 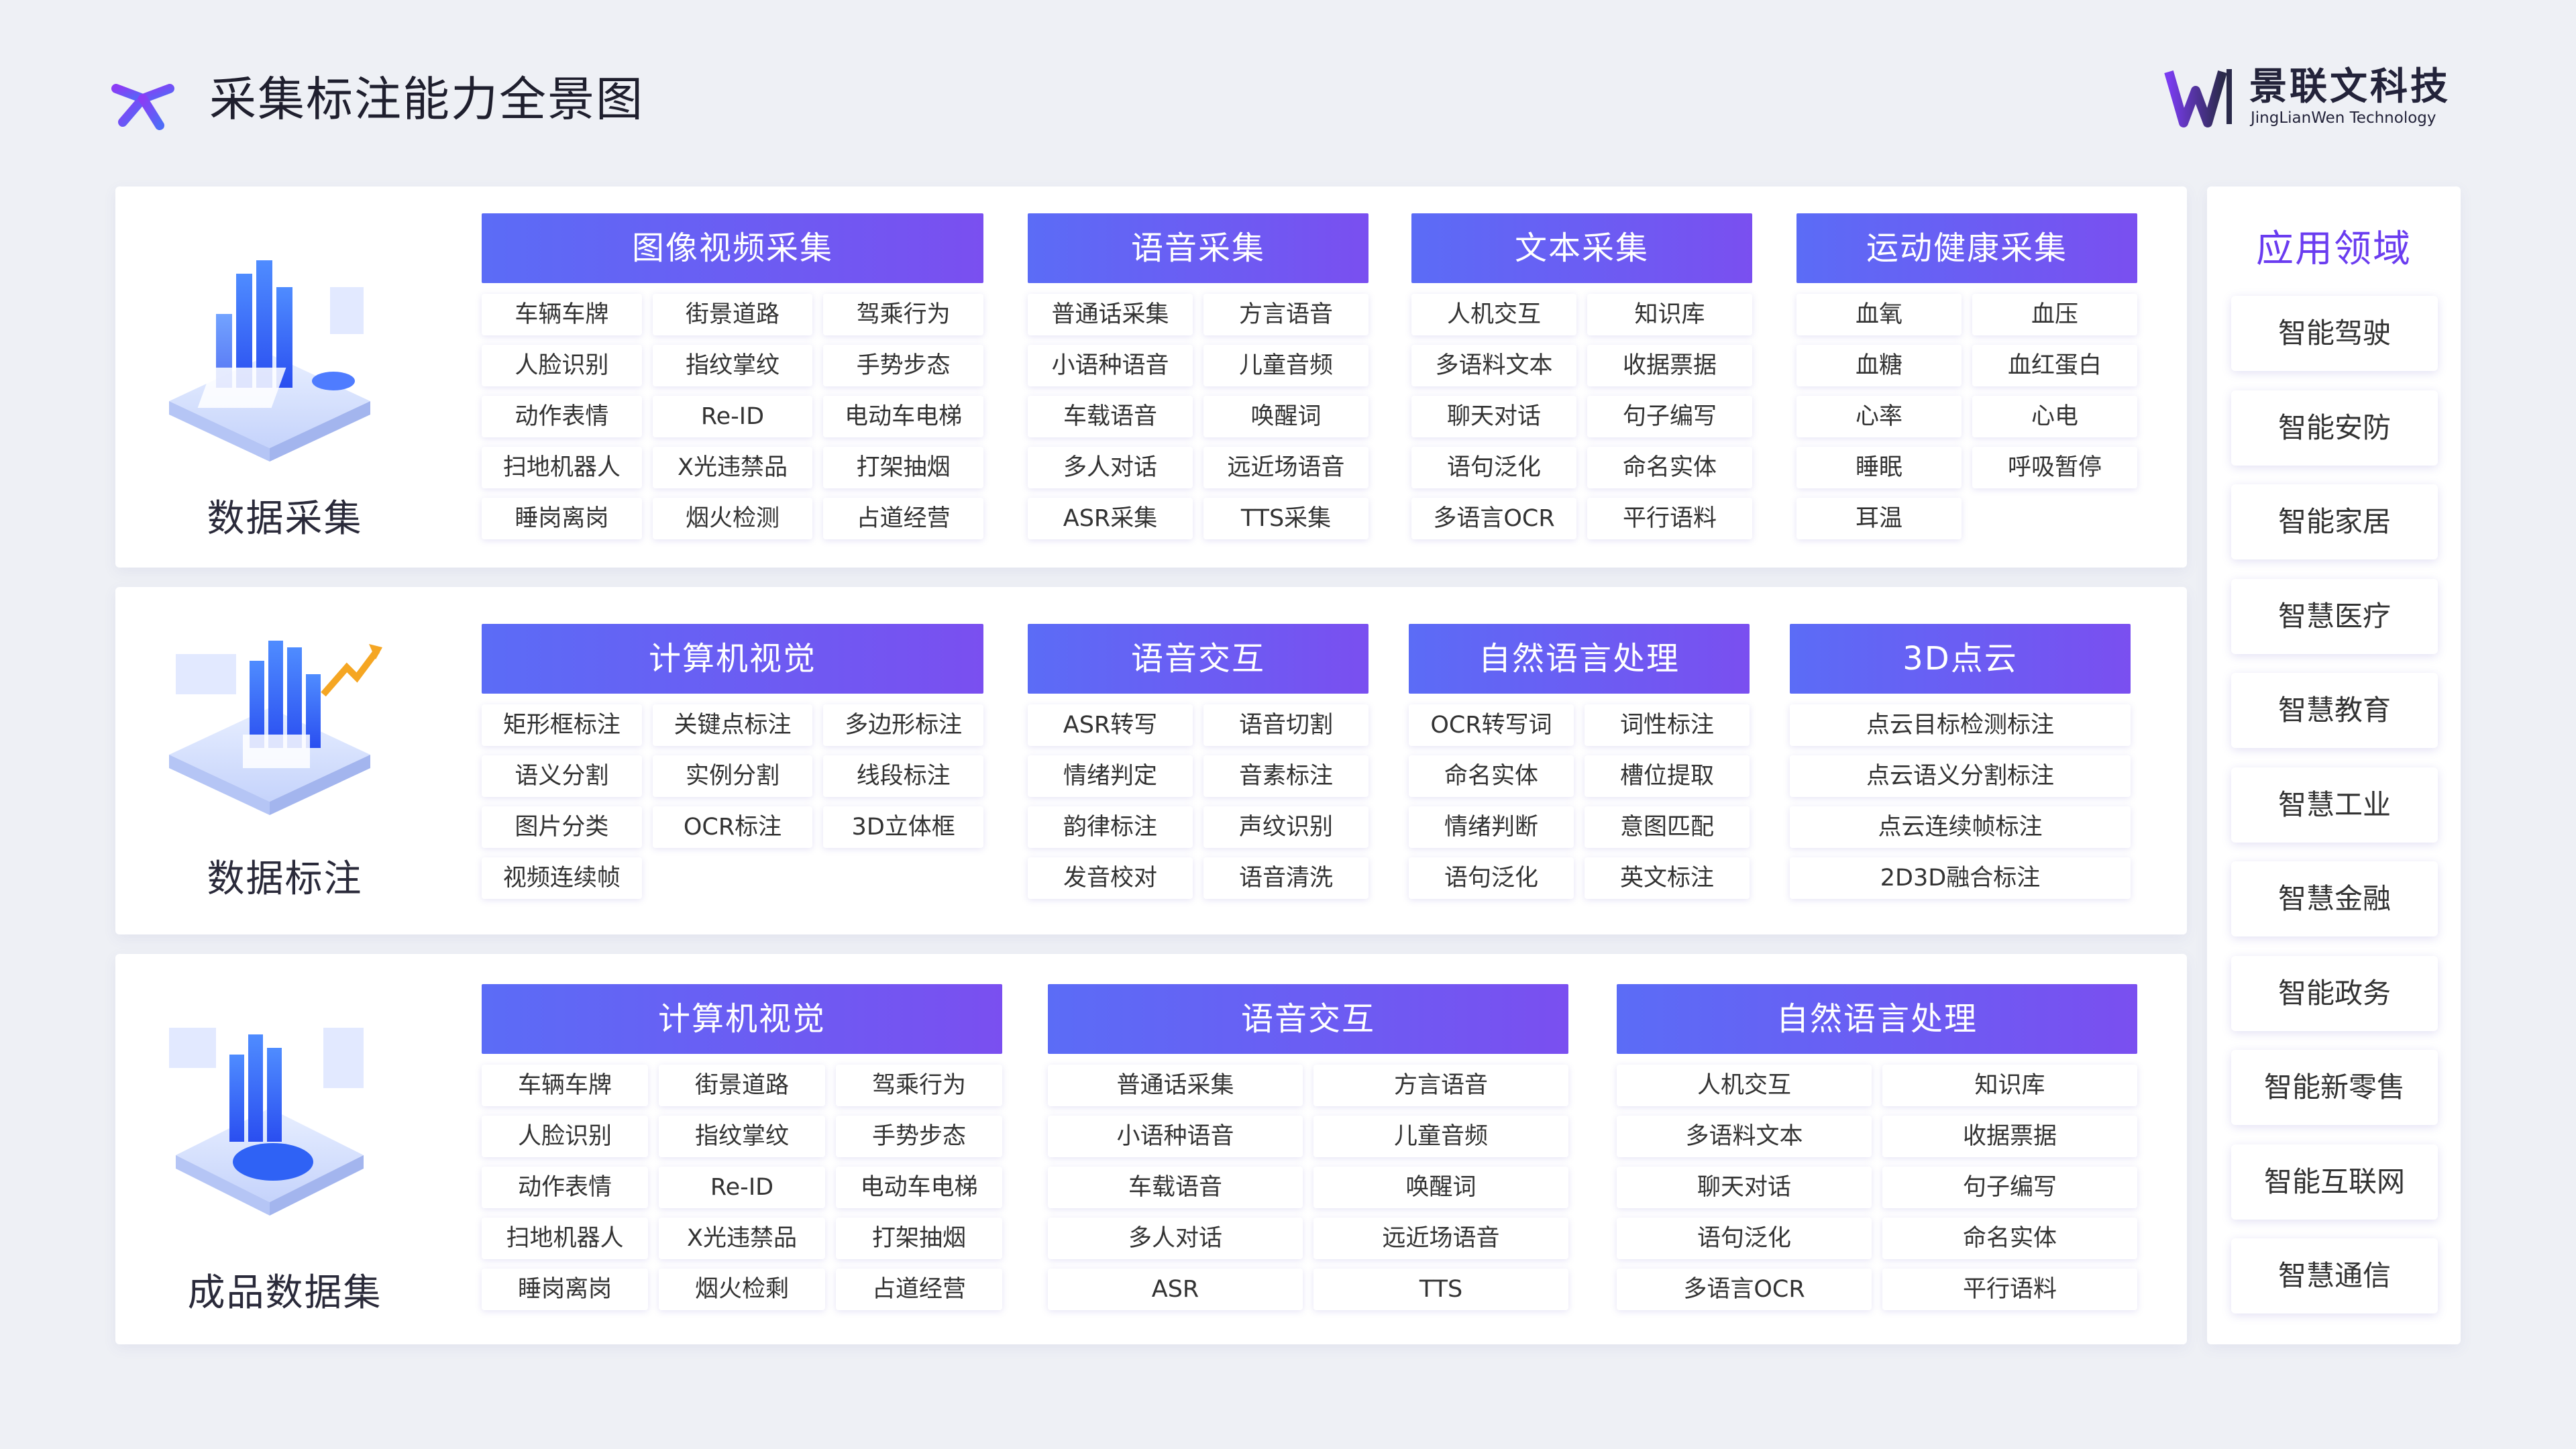 I want to click on item-tag: 韵律标注, so click(x=1110, y=827).